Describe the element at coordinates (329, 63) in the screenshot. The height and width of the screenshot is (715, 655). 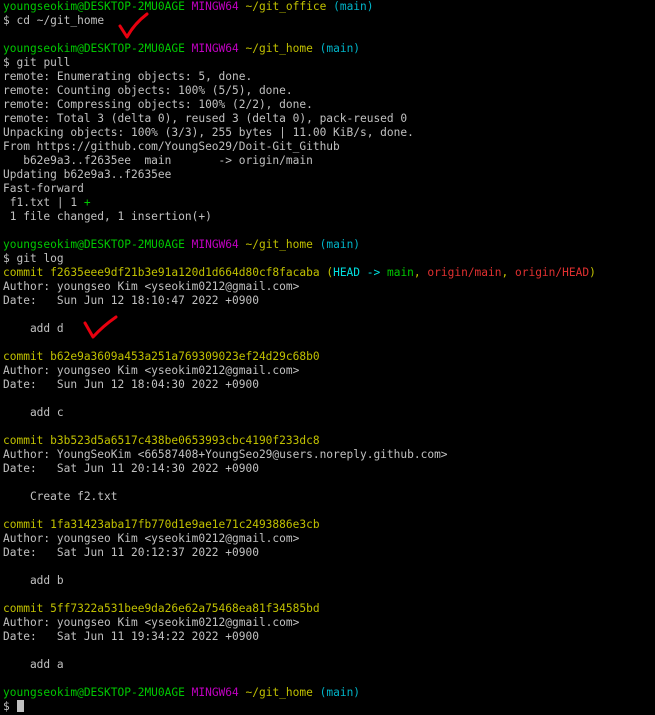
I see `command-line: $ git pull` at that location.